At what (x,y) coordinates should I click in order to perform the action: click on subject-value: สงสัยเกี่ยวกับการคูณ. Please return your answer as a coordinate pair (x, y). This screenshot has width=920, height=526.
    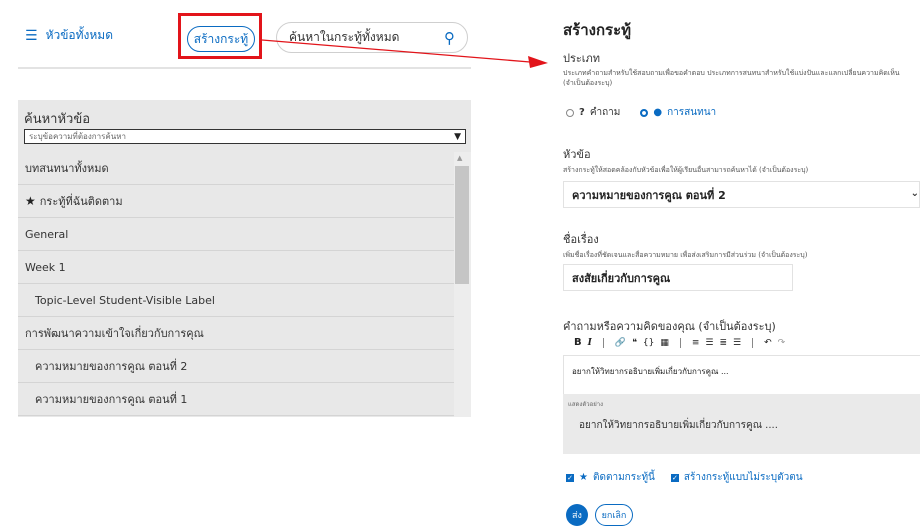
    Looking at the image, I should click on (621, 278).